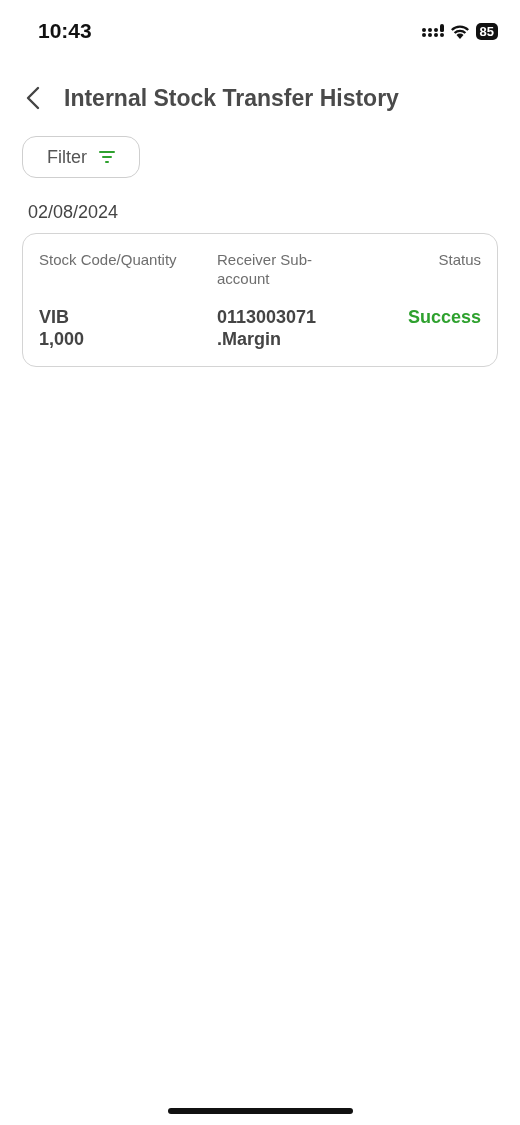 This screenshot has width=520, height=1125. Describe the element at coordinates (249, 339) in the screenshot. I see `sub-account: .Margin` at that location.